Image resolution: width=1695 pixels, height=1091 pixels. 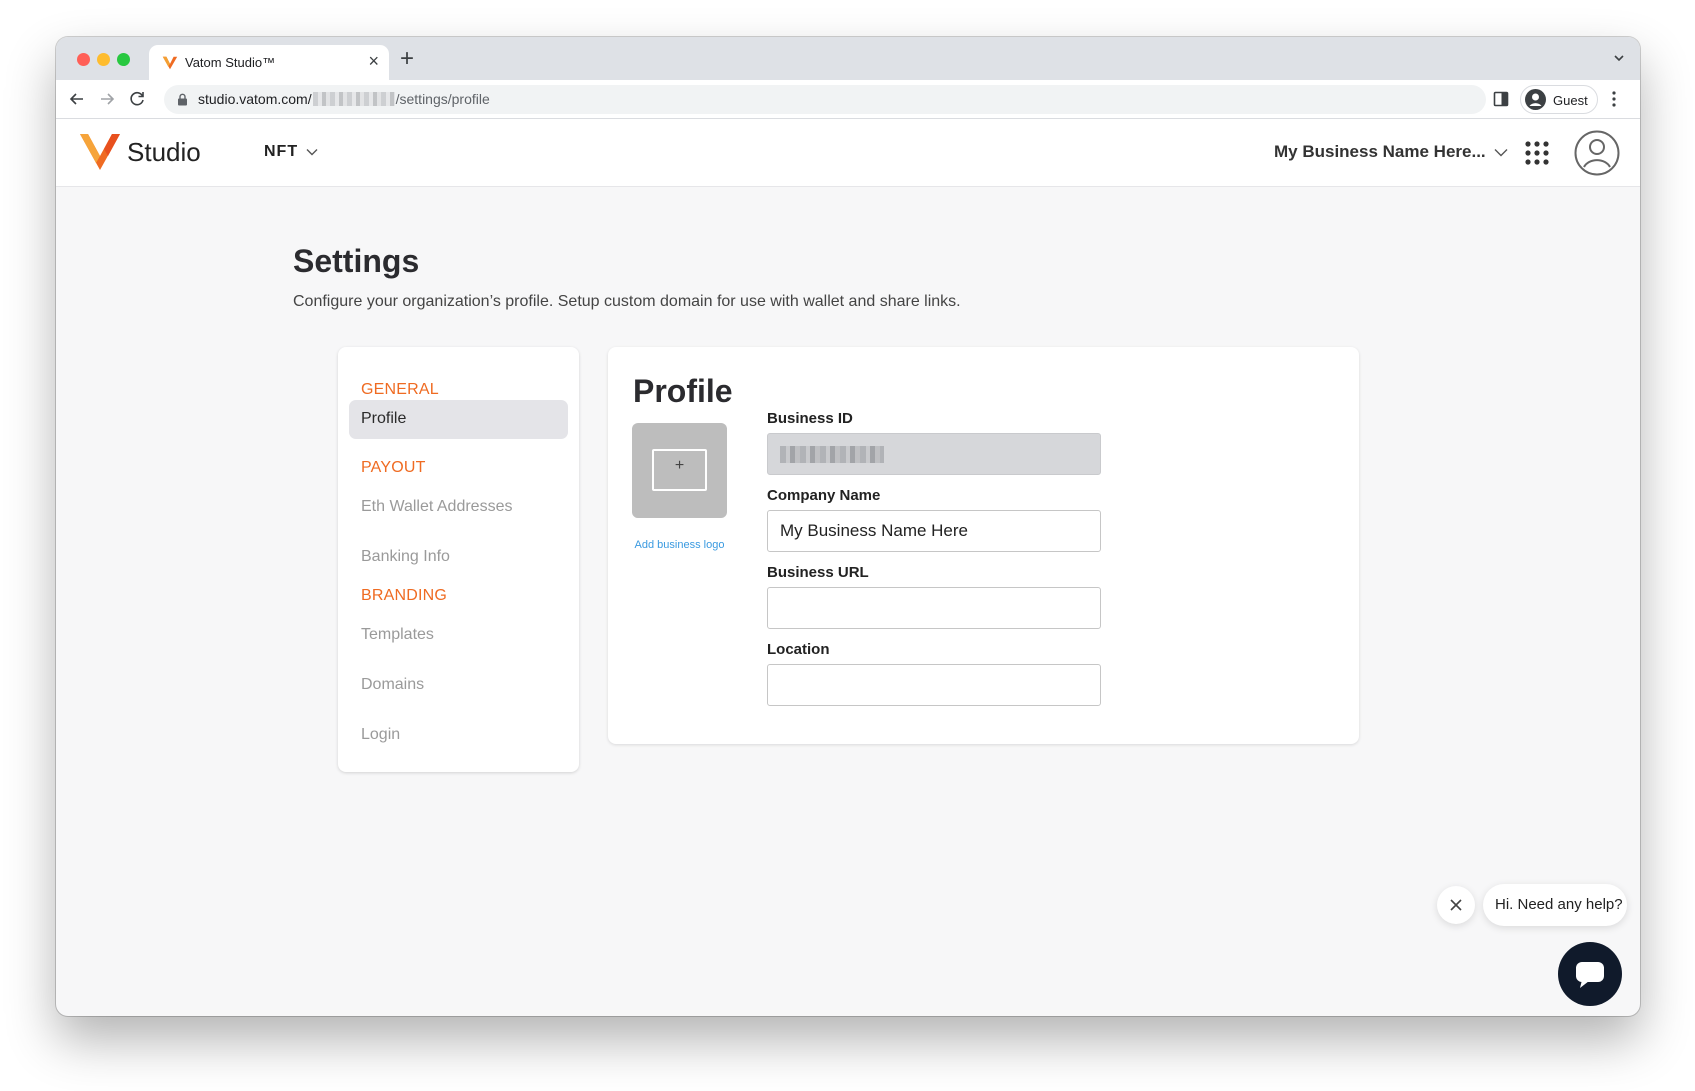 What do you see at coordinates (170, 63) in the screenshot?
I see `vatom-favicon-icon` at bounding box center [170, 63].